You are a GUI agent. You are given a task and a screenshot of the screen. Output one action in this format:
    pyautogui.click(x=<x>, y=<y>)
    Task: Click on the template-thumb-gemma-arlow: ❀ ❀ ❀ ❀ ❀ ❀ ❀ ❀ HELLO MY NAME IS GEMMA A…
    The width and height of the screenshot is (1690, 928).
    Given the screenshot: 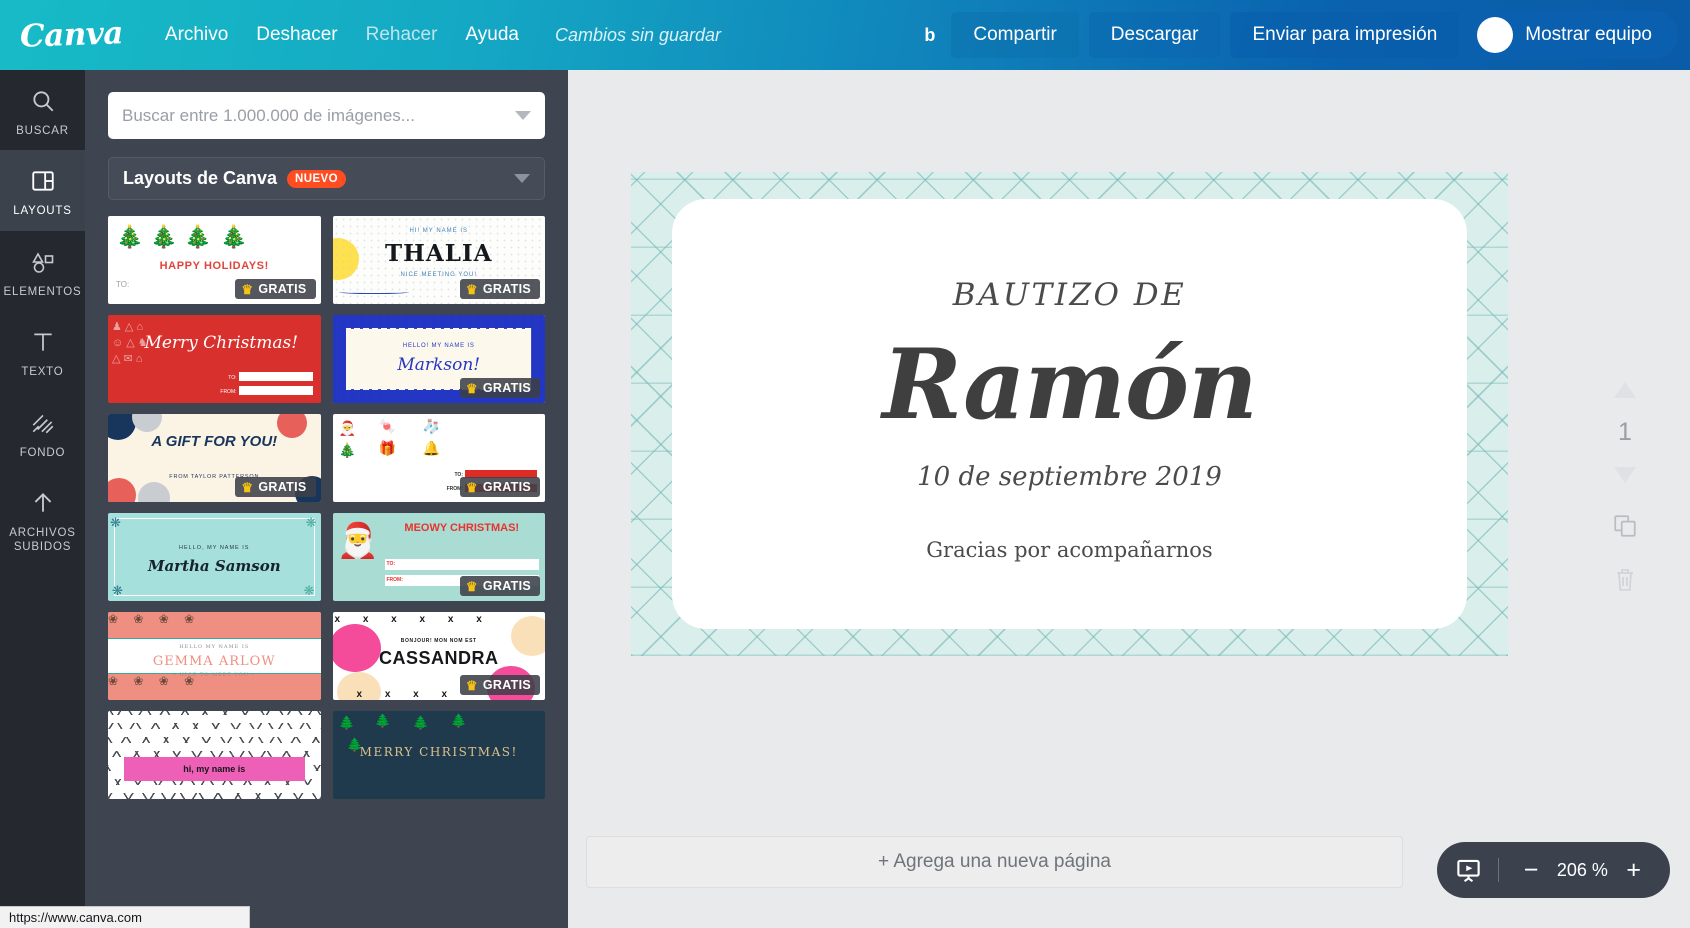 What is the action you would take?
    pyautogui.click(x=214, y=656)
    